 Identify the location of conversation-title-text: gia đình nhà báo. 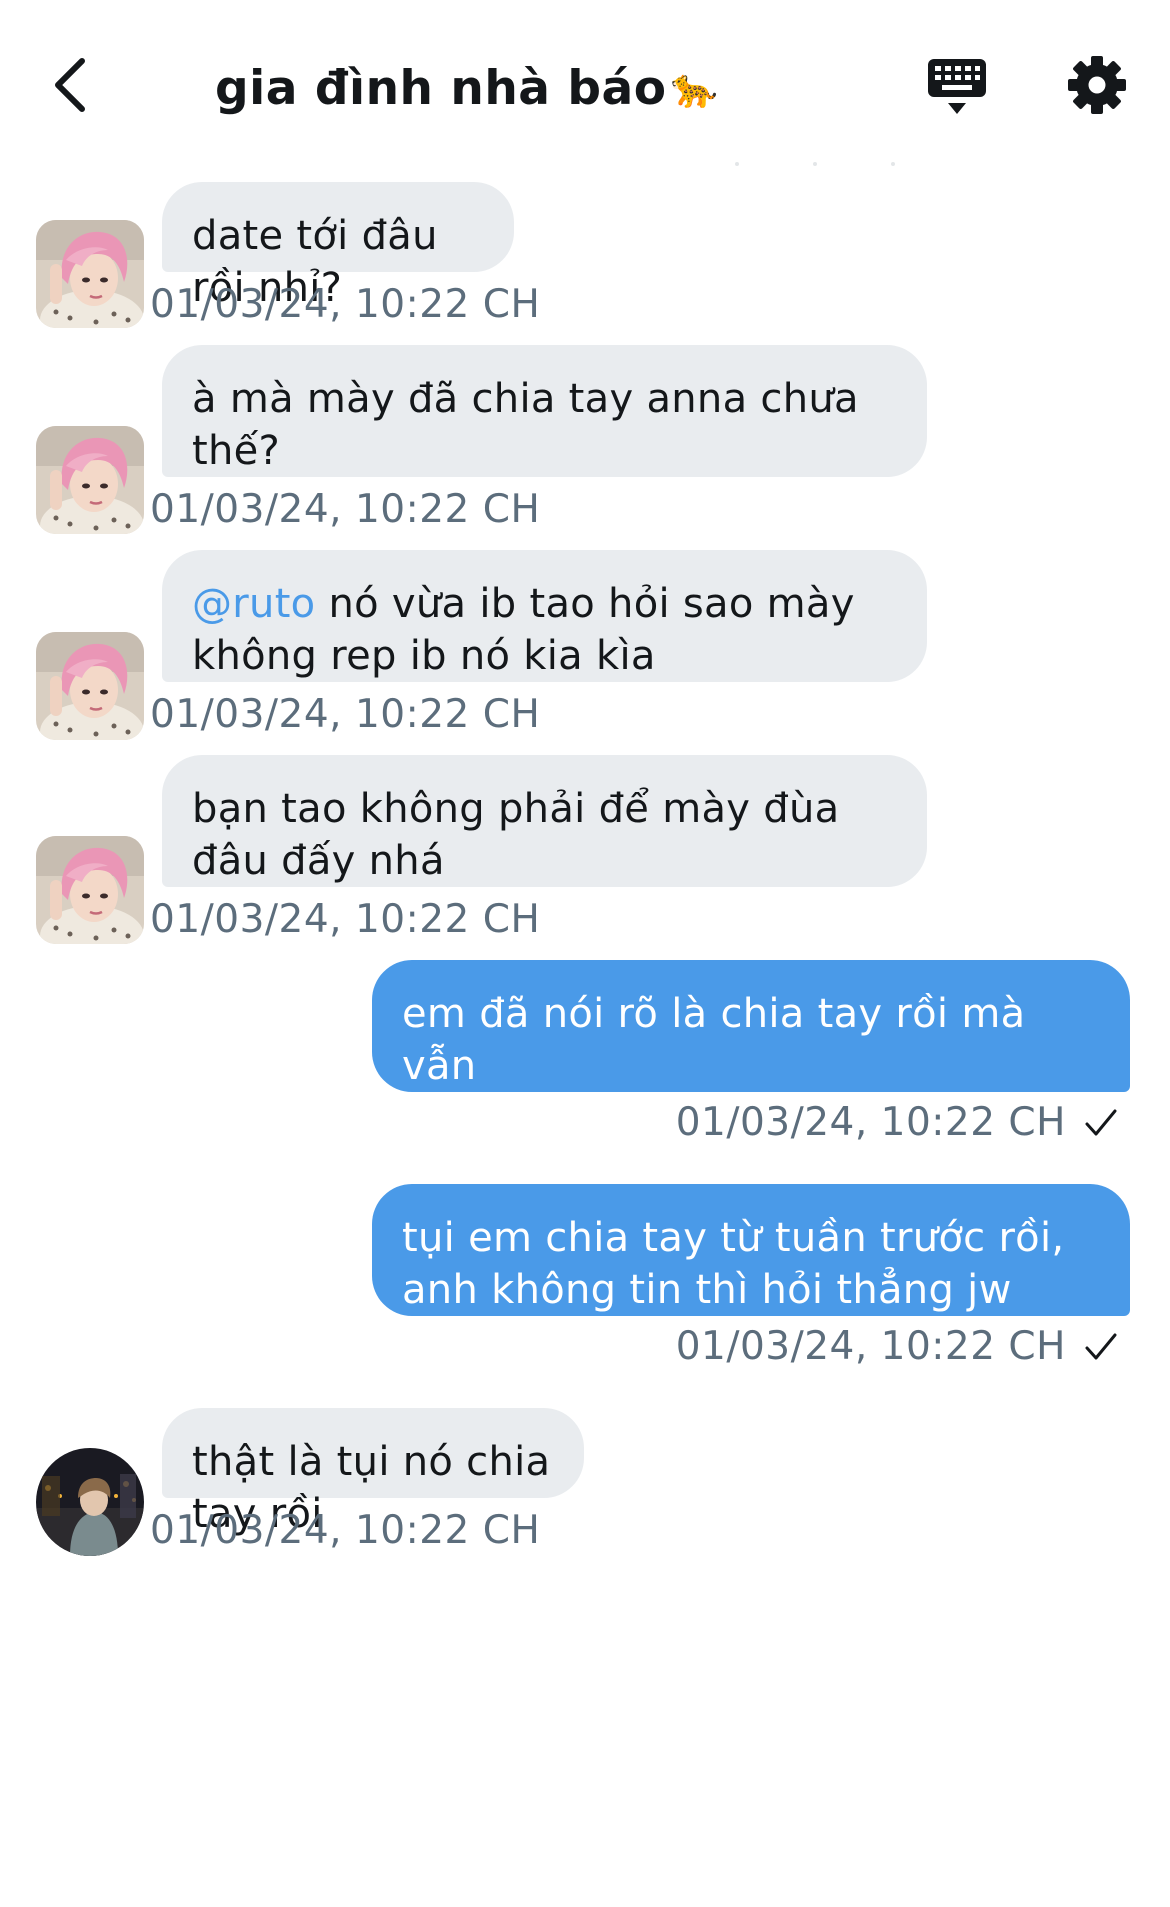
(441, 88).